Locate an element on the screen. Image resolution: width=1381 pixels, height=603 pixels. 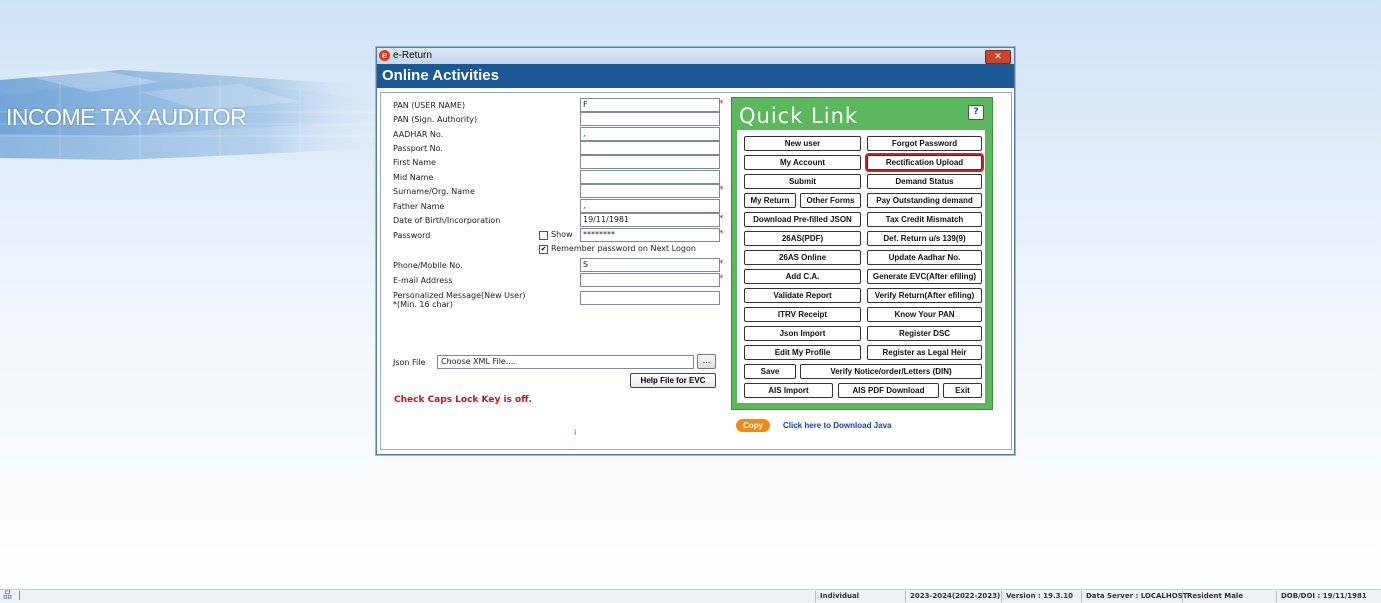
verify-return-button: Verify Return(After efiling) is located at coordinates (924, 295).